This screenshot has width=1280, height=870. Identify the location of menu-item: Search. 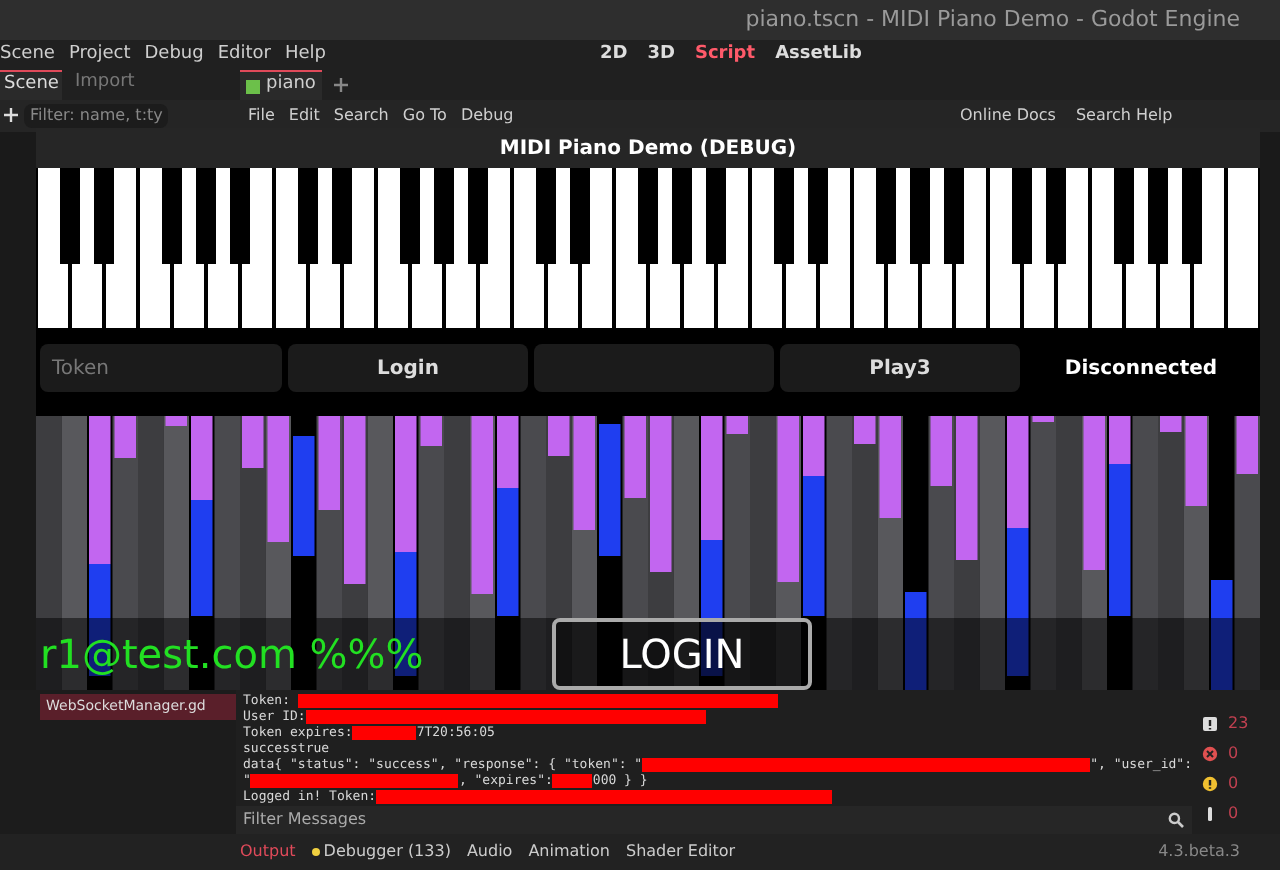
(361, 115).